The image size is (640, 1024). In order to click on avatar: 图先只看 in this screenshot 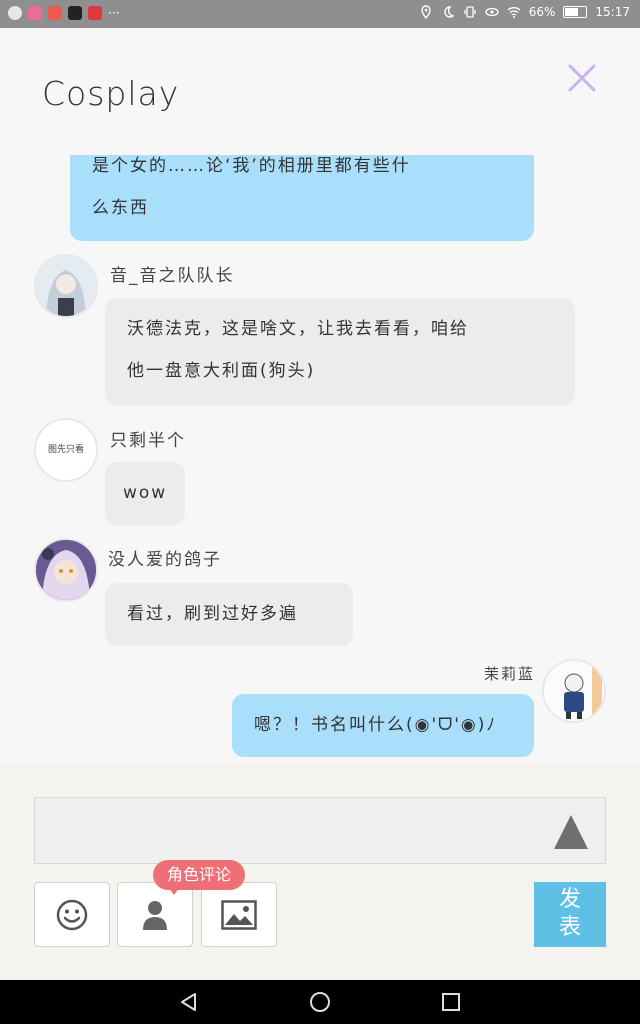, I will do `click(66, 450)`.